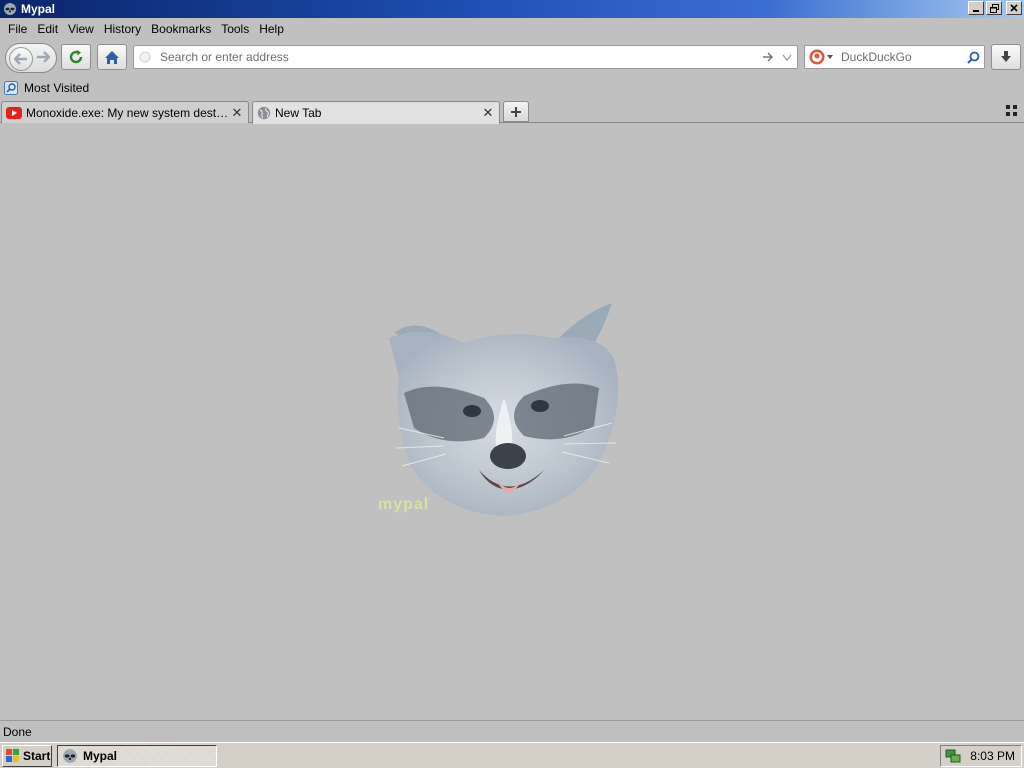 This screenshot has width=1024, height=768. I want to click on back-forward-group, so click(31, 58).